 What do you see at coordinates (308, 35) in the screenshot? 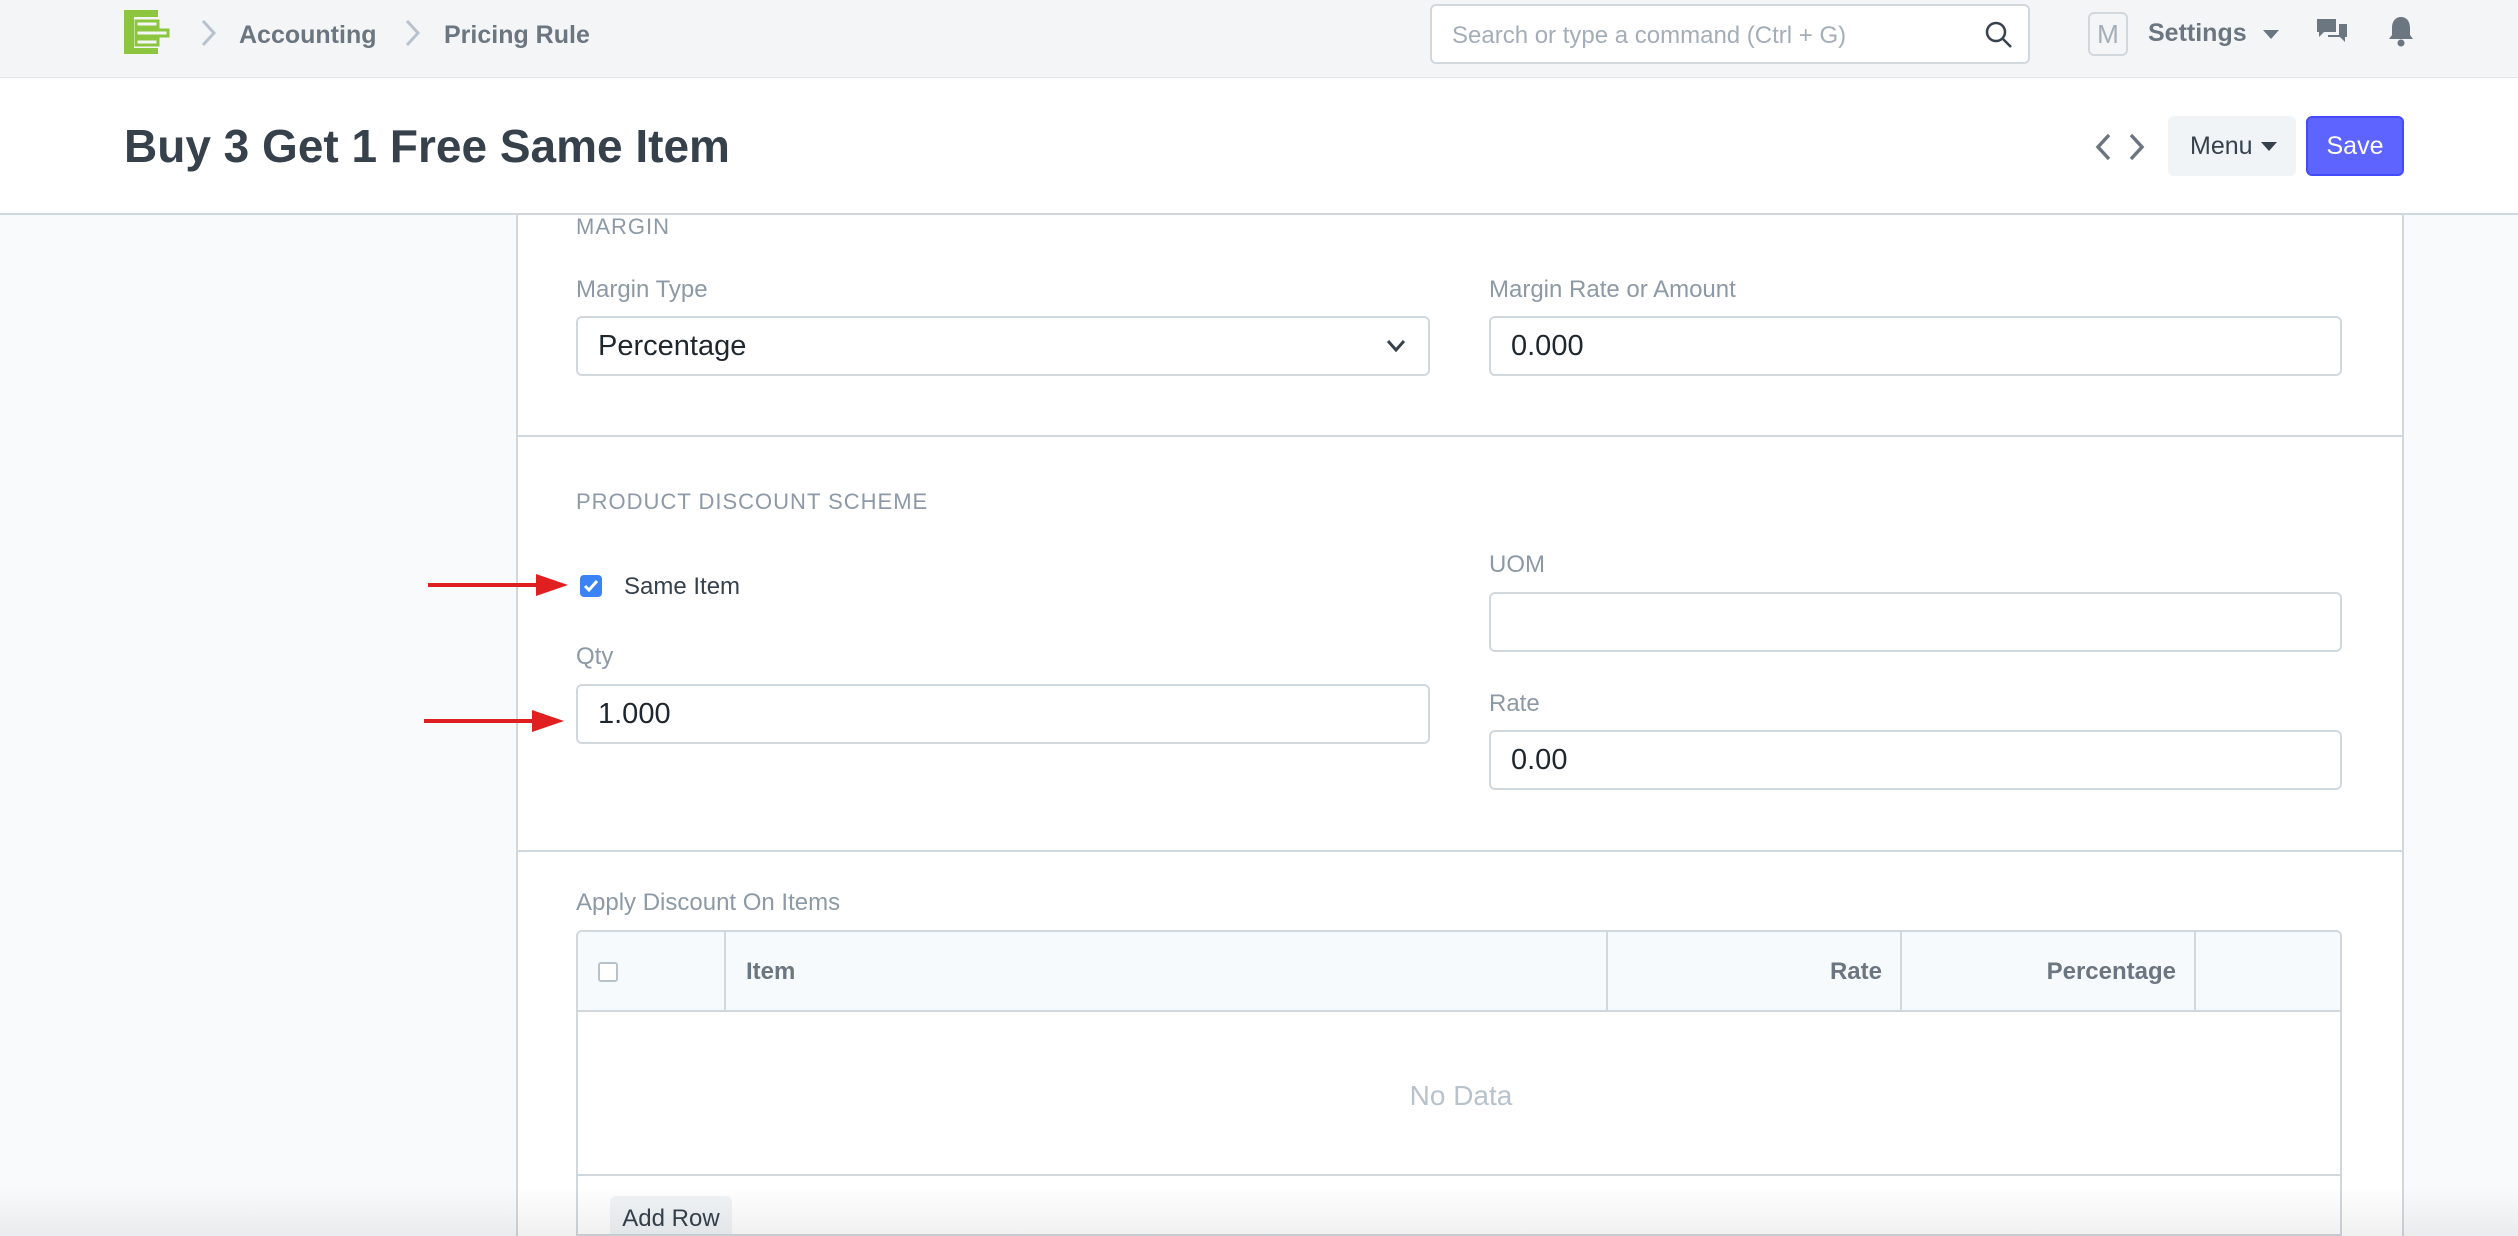
I see `breadcrumb-accounting: Accounting` at bounding box center [308, 35].